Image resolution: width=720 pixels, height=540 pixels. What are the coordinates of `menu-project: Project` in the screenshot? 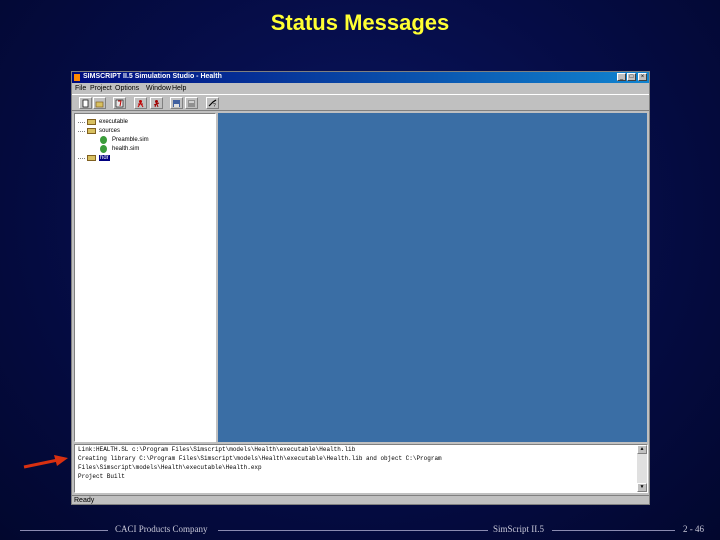 It's located at (101, 88).